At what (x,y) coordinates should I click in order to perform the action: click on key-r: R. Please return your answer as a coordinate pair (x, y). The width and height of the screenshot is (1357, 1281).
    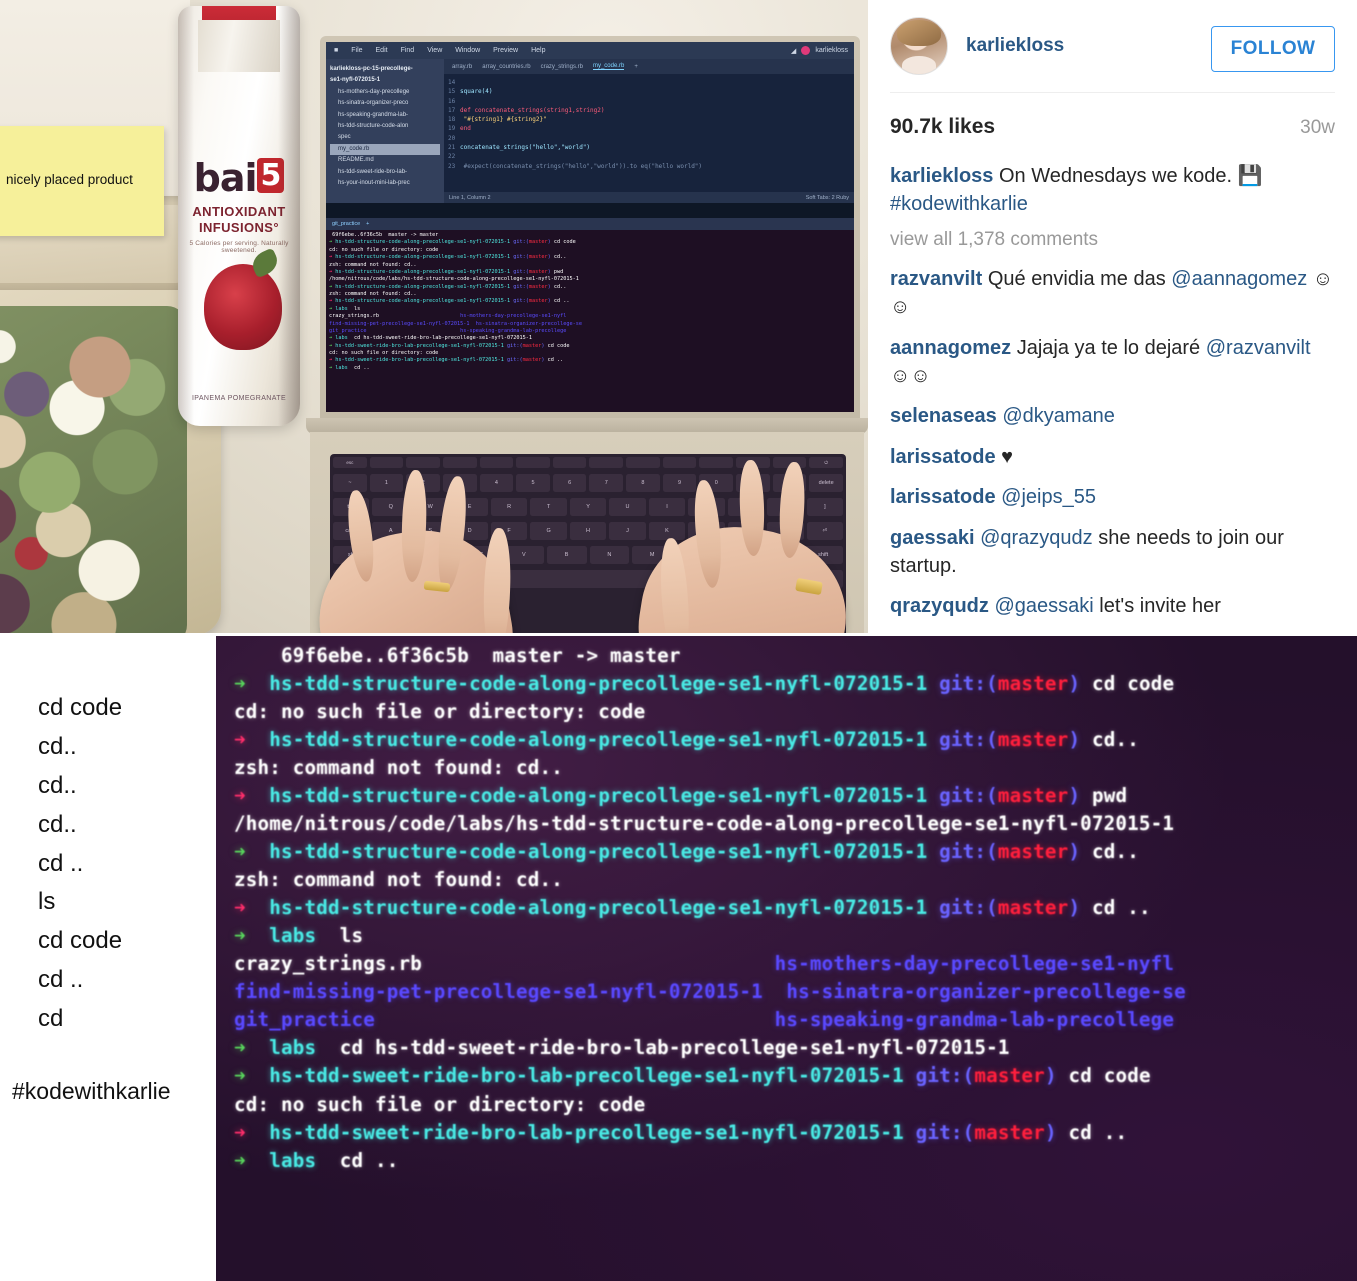
    Looking at the image, I should click on (509, 507).